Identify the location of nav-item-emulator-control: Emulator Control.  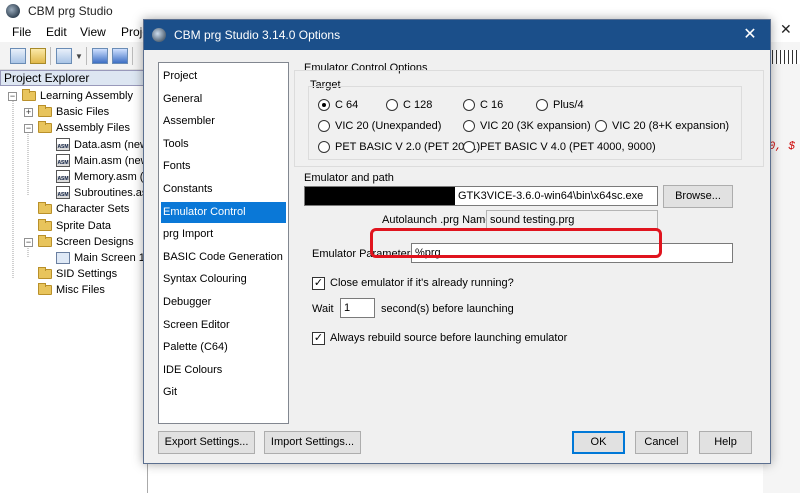
(223, 212).